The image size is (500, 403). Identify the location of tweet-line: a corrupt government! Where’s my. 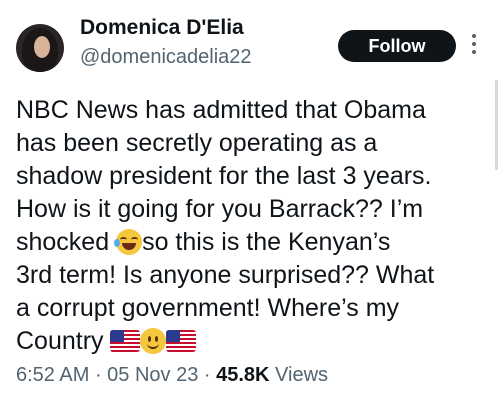
(208, 308).